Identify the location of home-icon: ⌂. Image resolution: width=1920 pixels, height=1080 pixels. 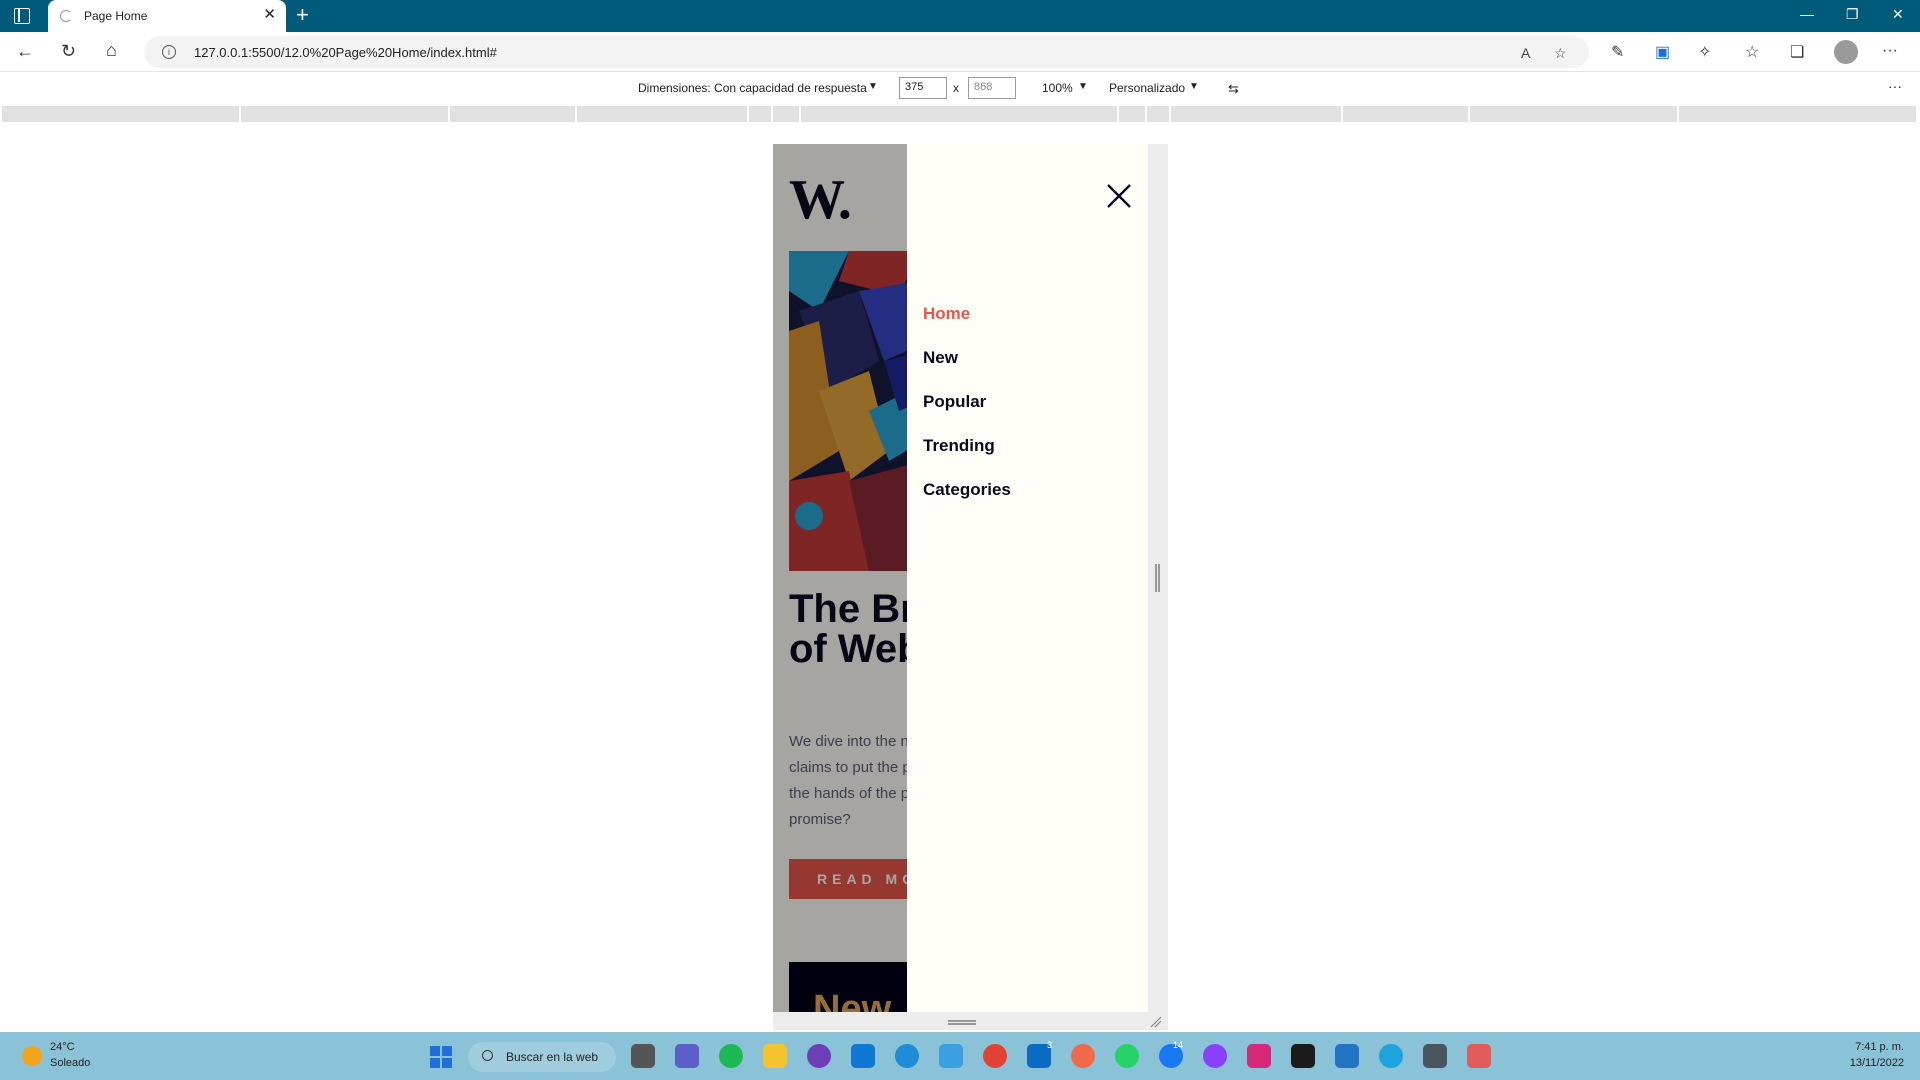
(111, 50).